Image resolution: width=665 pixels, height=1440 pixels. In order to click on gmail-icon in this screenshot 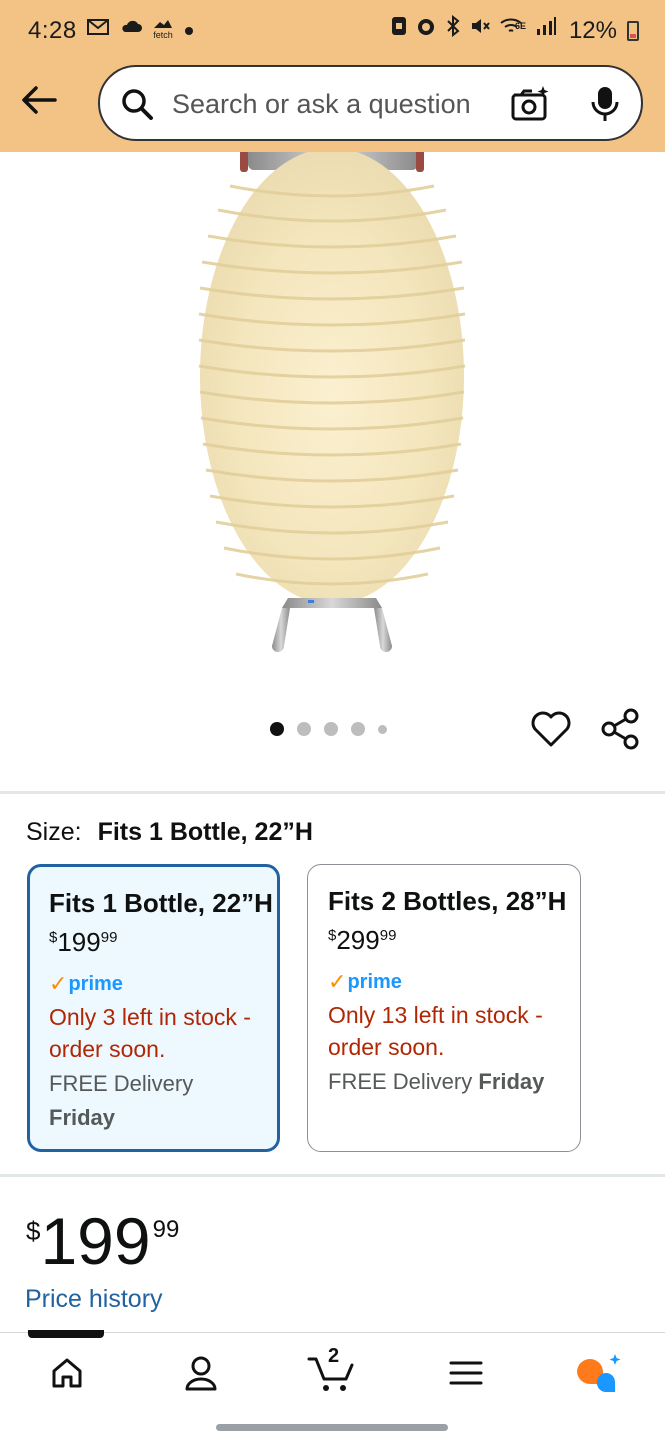, I will do `click(98, 29)`.